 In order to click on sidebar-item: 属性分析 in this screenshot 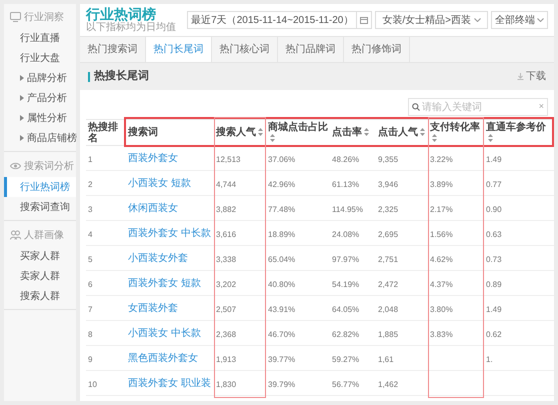, I will do `click(40, 118)`.